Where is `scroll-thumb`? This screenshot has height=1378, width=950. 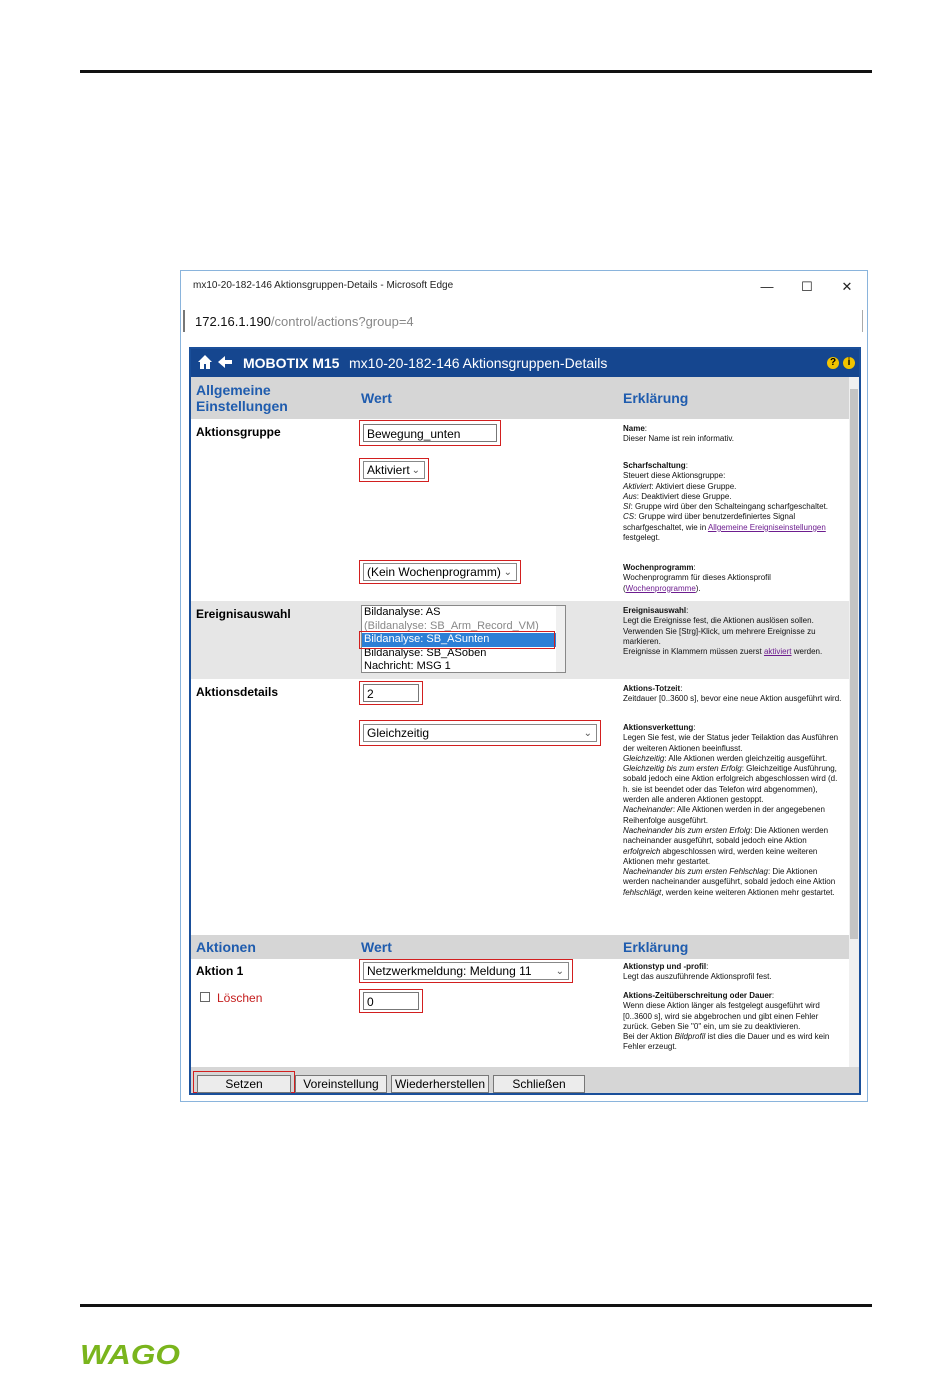
scroll-thumb is located at coordinates (854, 664).